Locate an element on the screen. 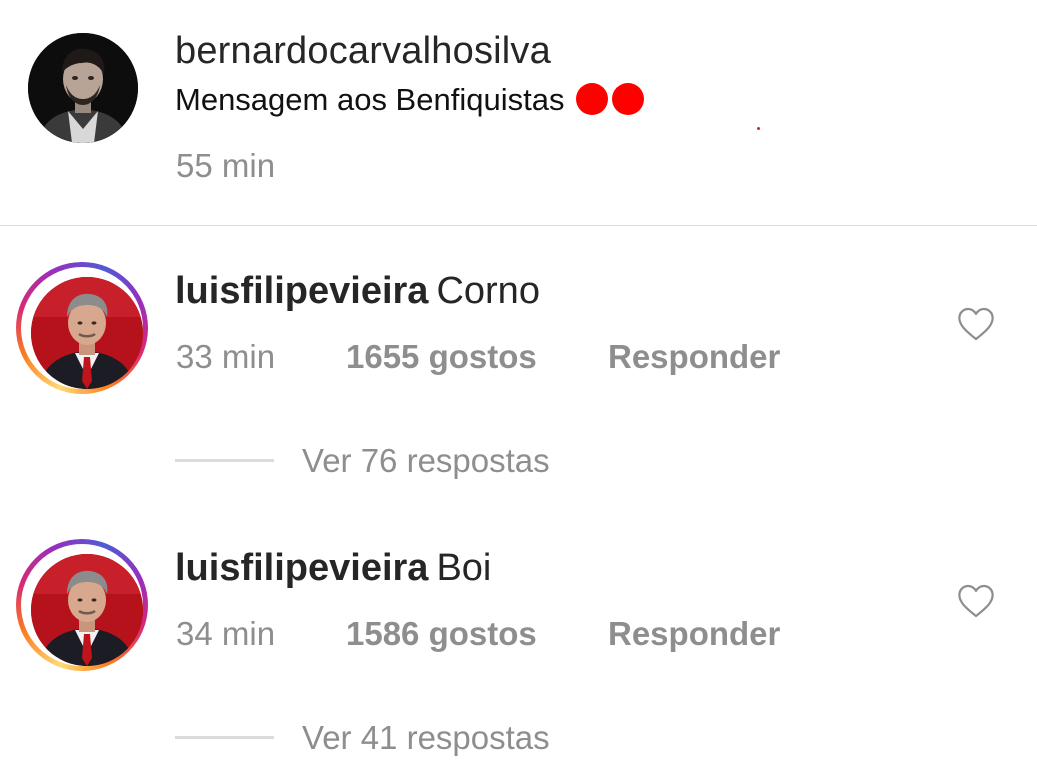  stray-red-dot is located at coordinates (758, 128).